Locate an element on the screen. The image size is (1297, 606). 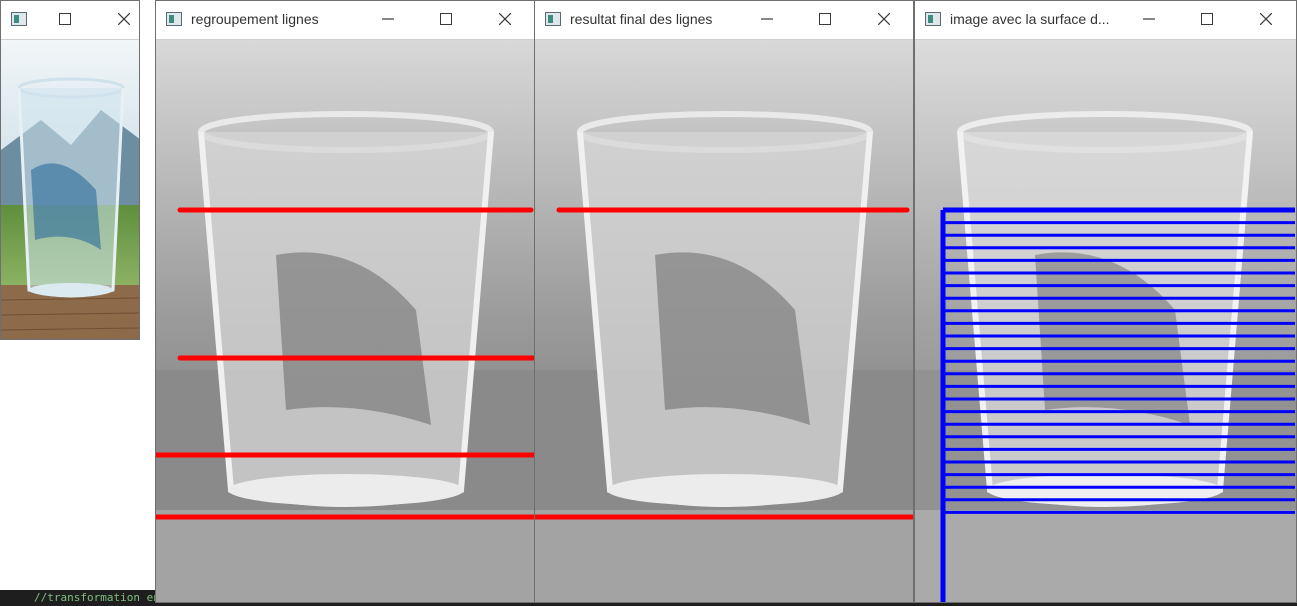
window-title: regroupement lignes is located at coordinates (255, 19).